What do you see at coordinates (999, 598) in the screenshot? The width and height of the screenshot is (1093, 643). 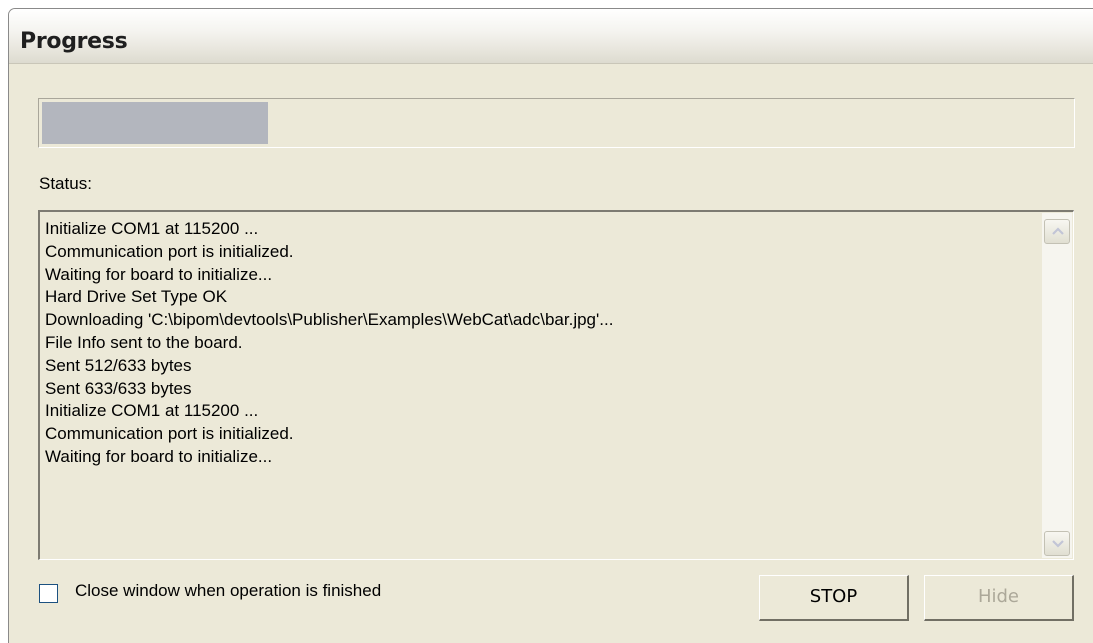 I see `hide-button: Hide` at bounding box center [999, 598].